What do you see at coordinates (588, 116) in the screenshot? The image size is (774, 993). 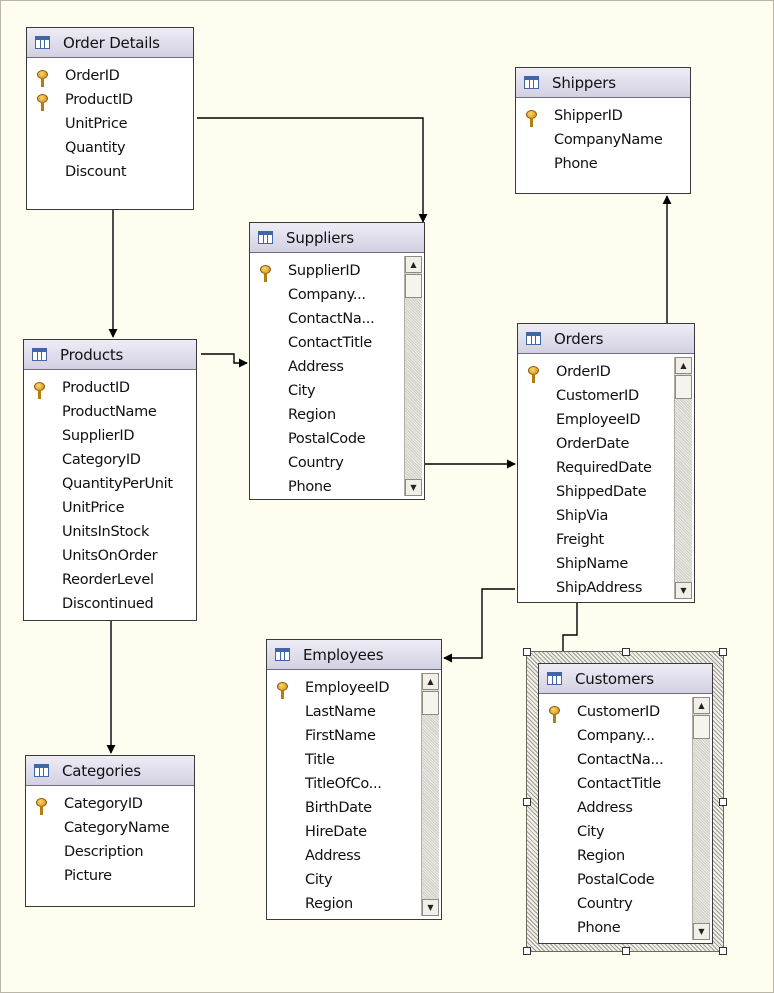 I see `column-row: ShipperID` at bounding box center [588, 116].